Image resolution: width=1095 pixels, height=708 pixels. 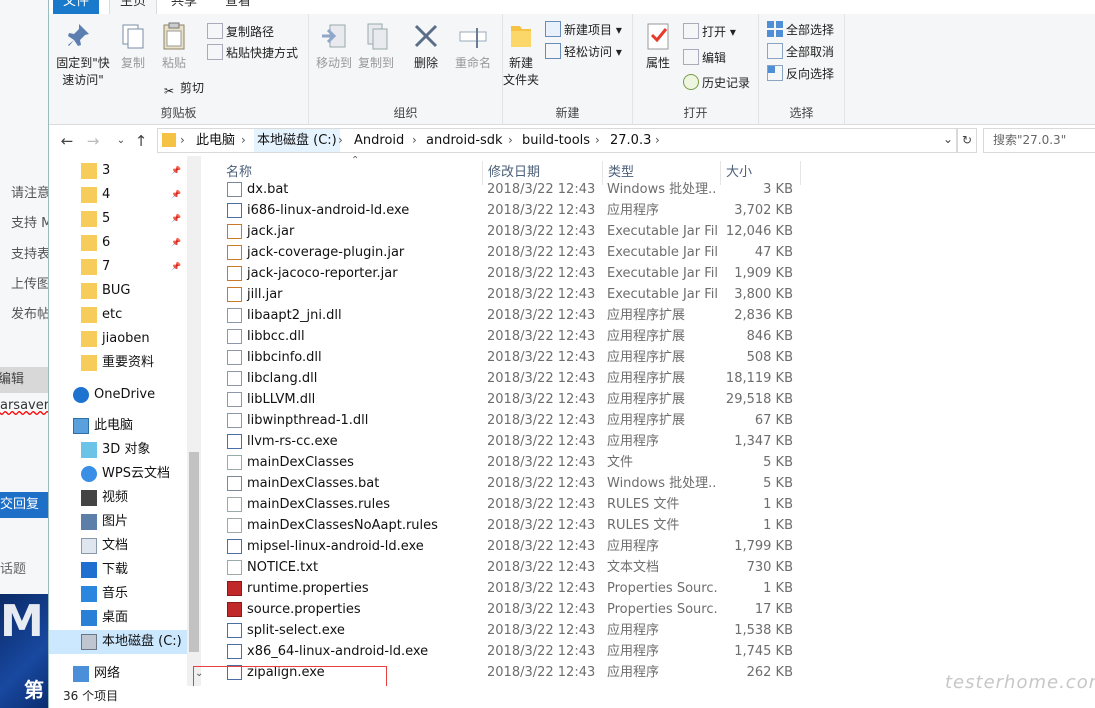 What do you see at coordinates (125, 219) in the screenshot?
I see `nav-item-quick-2: 5 📌` at bounding box center [125, 219].